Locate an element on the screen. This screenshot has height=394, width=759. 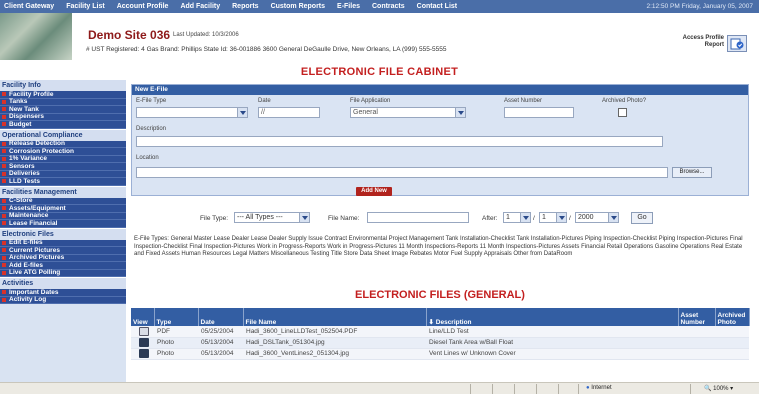
col-header-asset-number: Asset Number is located at coordinates (697, 317).